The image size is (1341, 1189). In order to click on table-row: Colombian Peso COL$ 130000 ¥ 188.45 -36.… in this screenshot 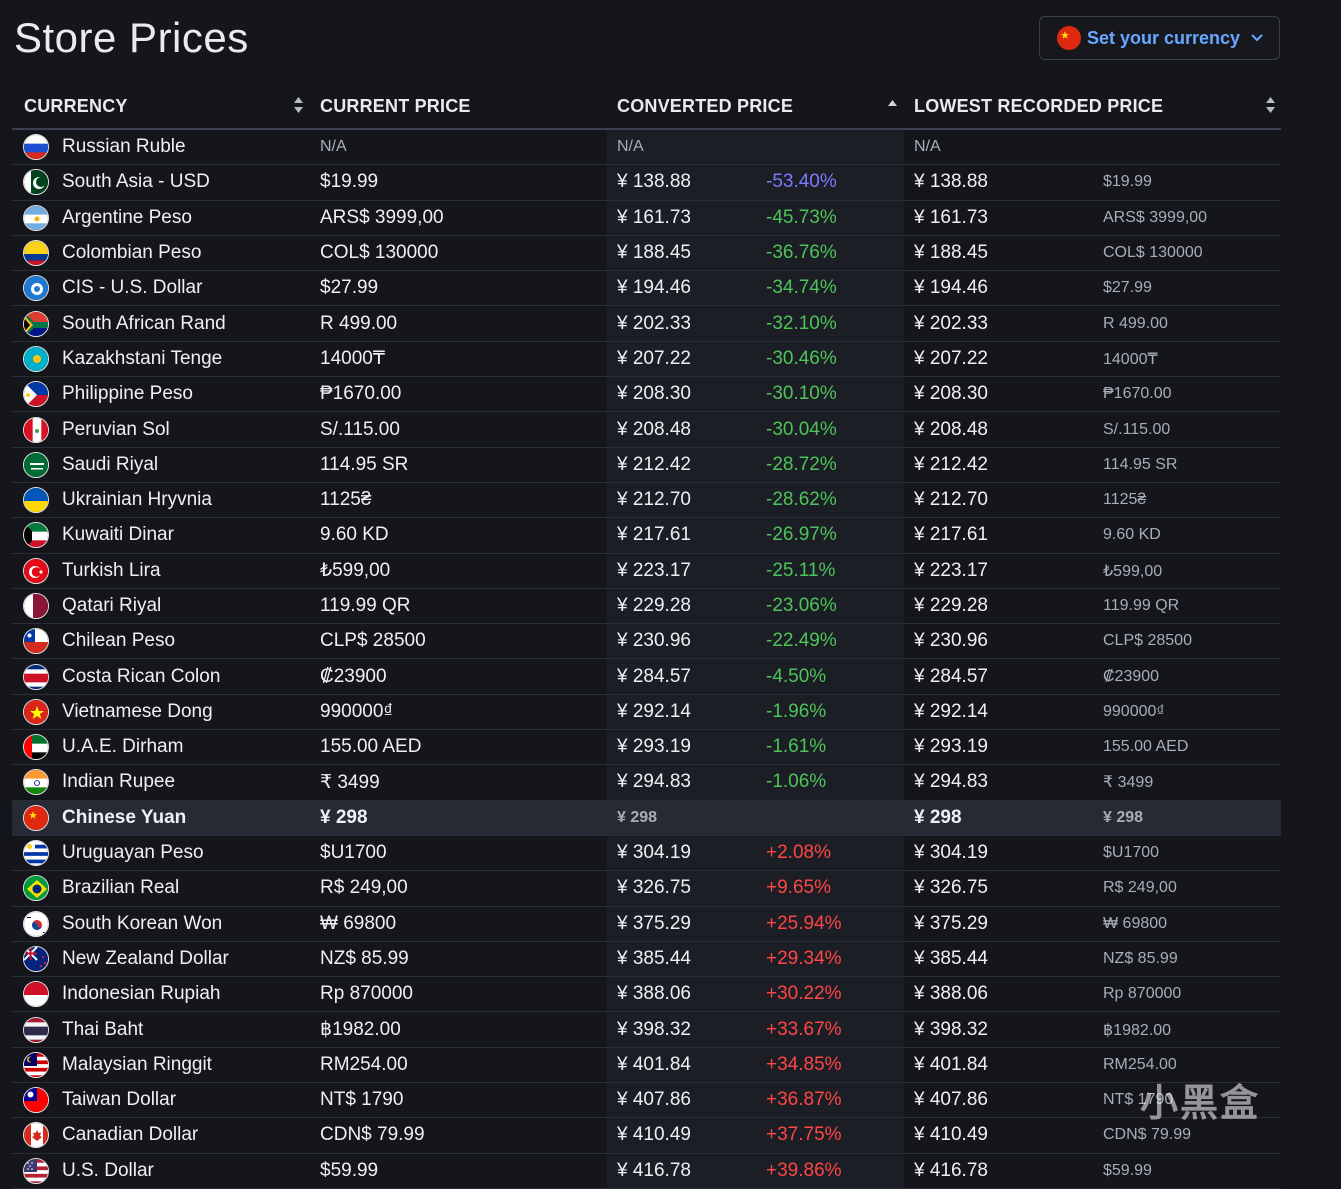, I will do `click(646, 254)`.